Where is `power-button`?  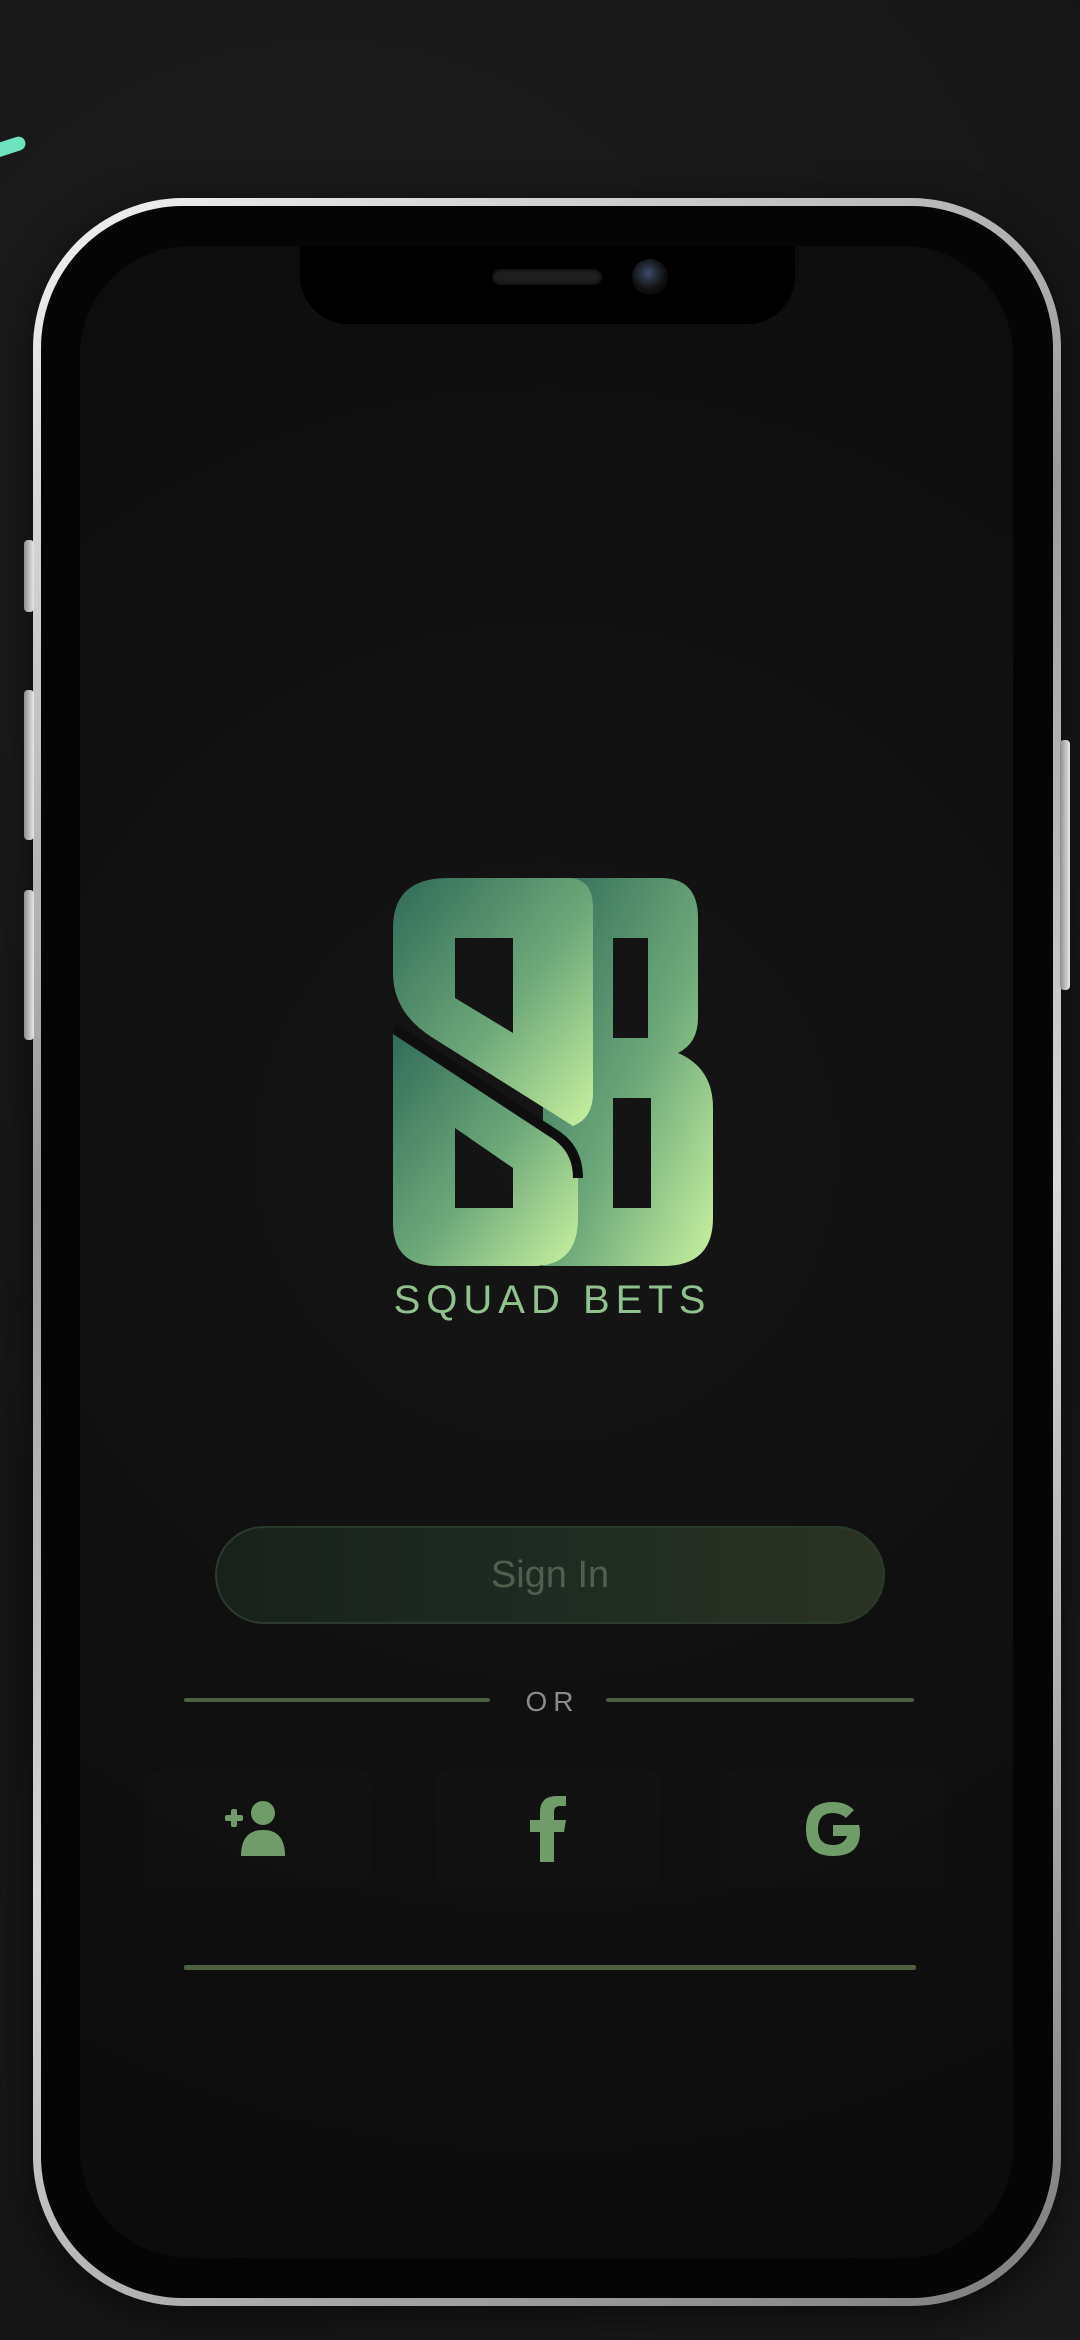 power-button is located at coordinates (1065, 865).